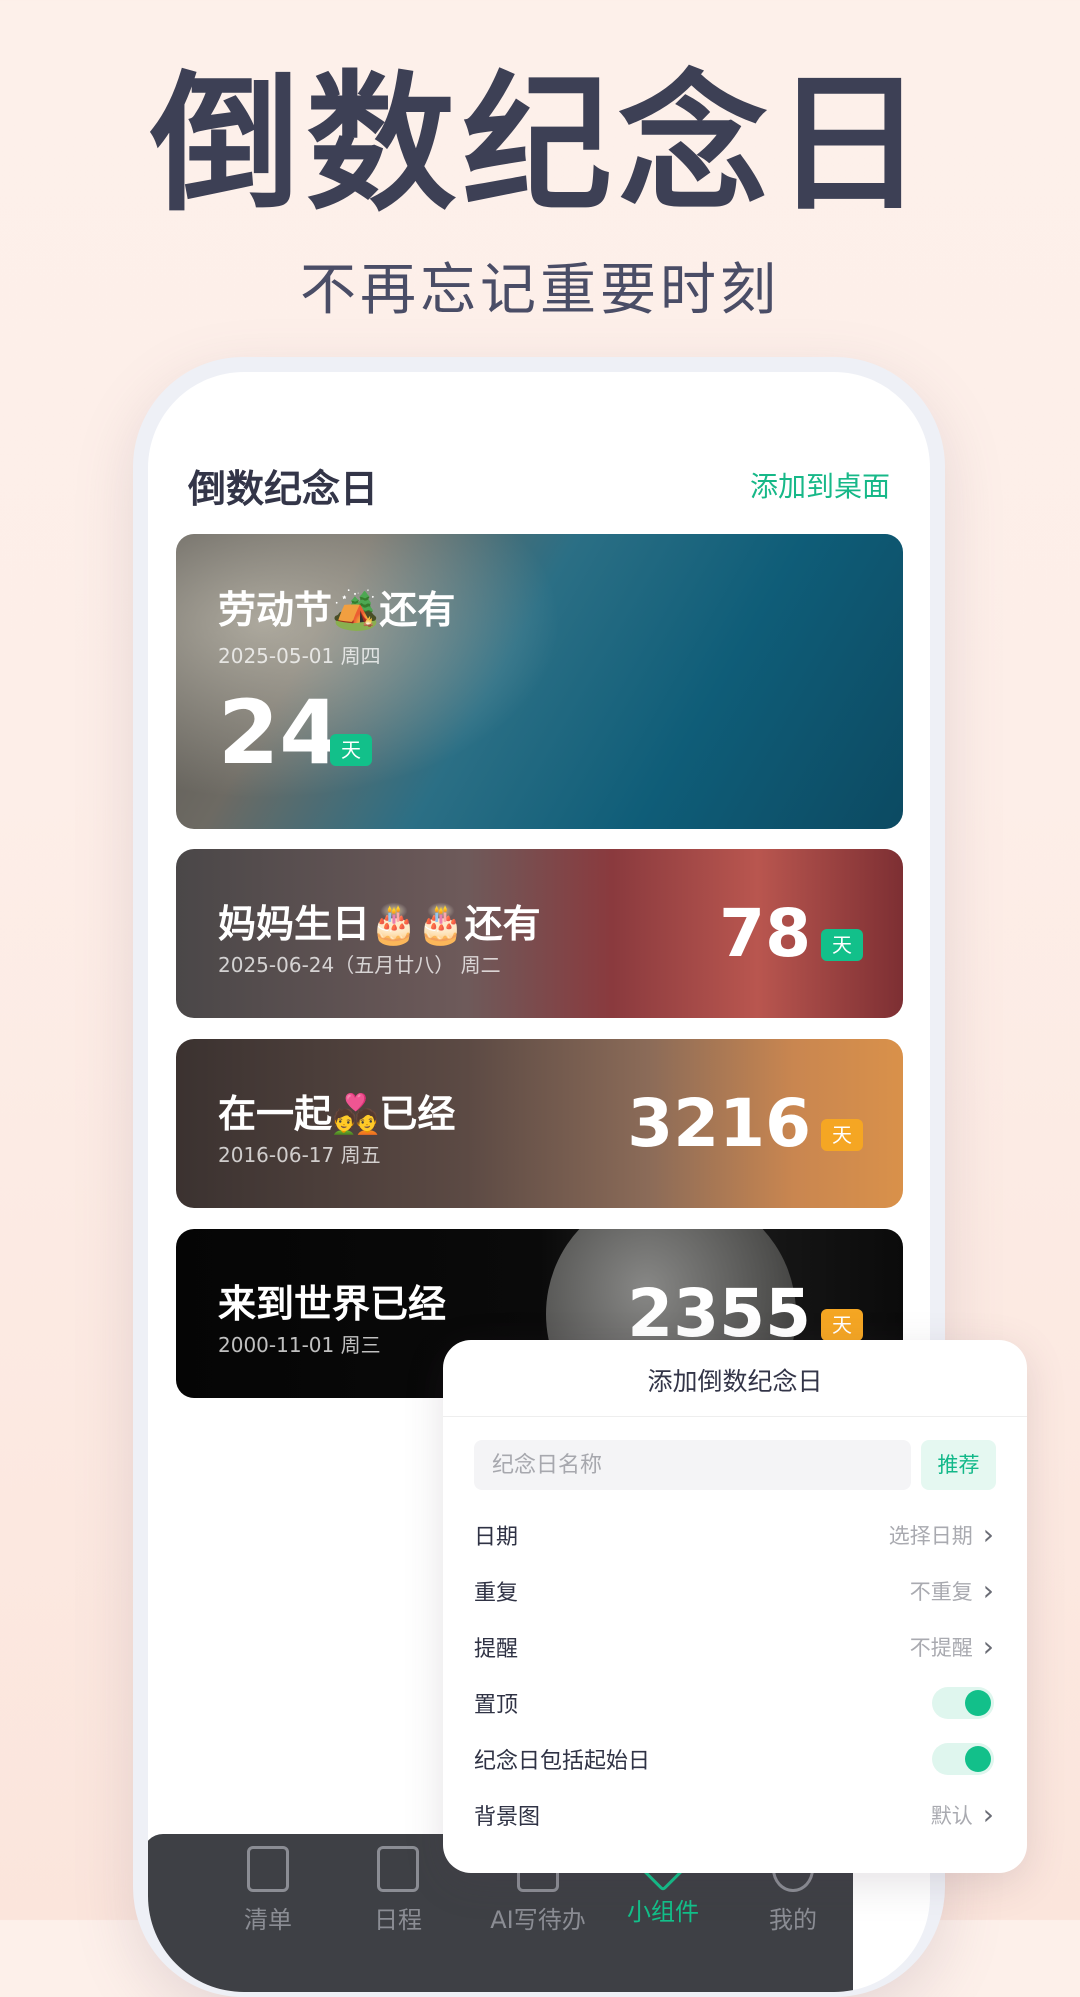  Describe the element at coordinates (496, 1649) in the screenshot. I see `row-label: 提醒` at that location.